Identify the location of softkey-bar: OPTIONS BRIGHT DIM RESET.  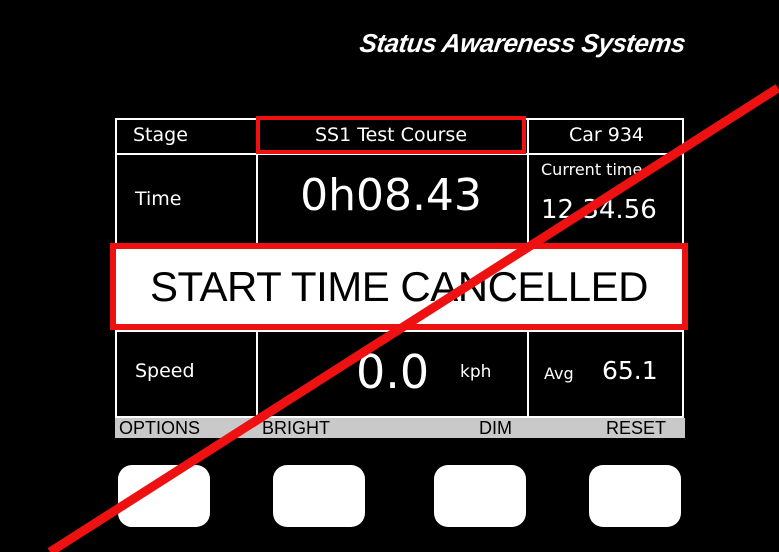
(400, 428).